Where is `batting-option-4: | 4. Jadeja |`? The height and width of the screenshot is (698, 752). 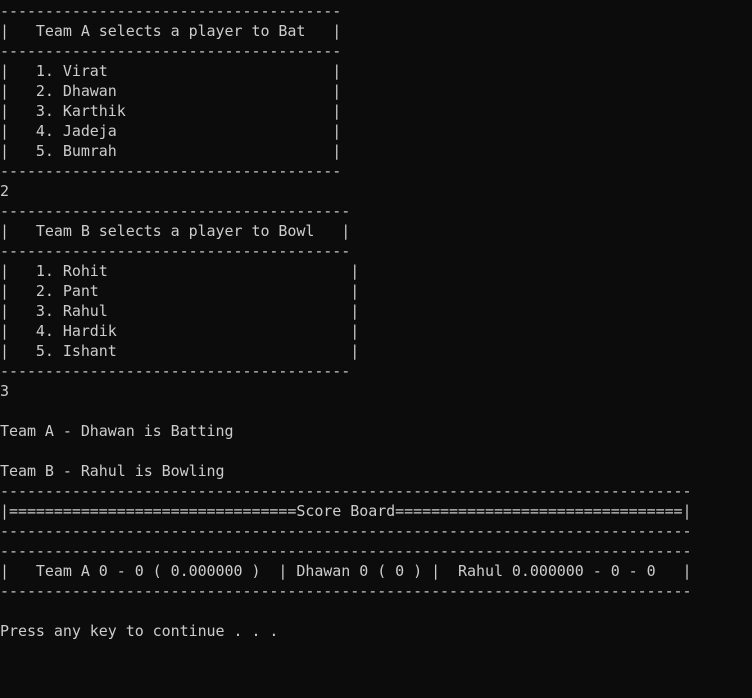
batting-option-4: | 4. Jadeja | is located at coordinates (171, 131).